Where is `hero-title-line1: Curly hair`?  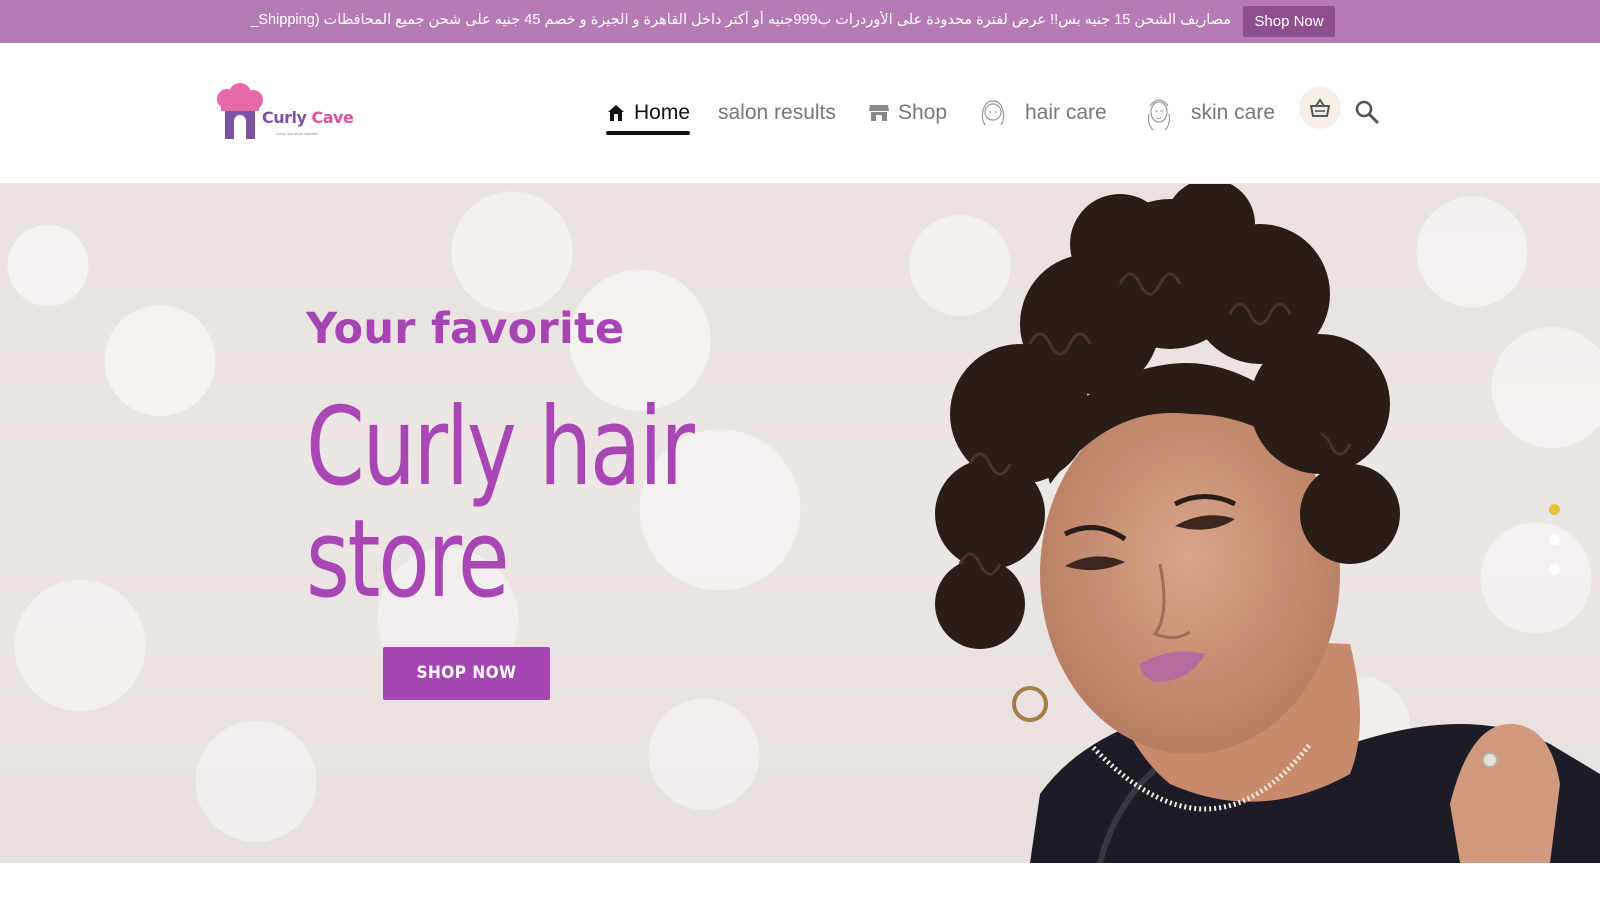
hero-title-line1: Curly hair is located at coordinates (500, 447).